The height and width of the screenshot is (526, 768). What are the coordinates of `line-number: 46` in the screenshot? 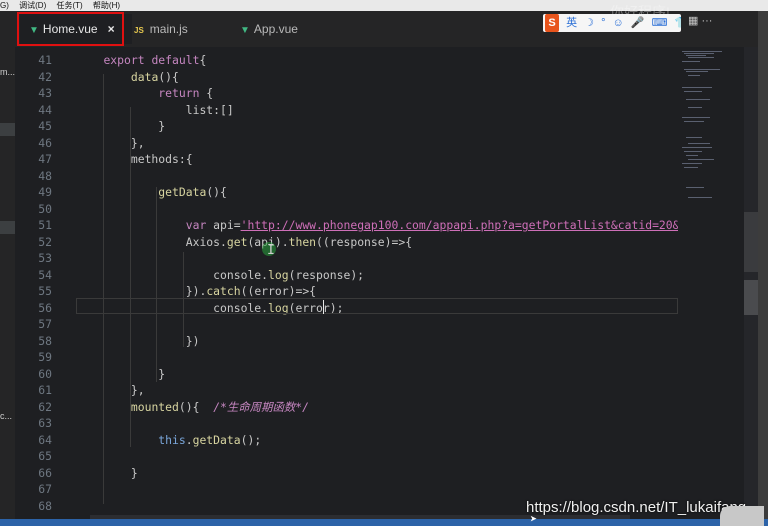 It's located at (45, 142).